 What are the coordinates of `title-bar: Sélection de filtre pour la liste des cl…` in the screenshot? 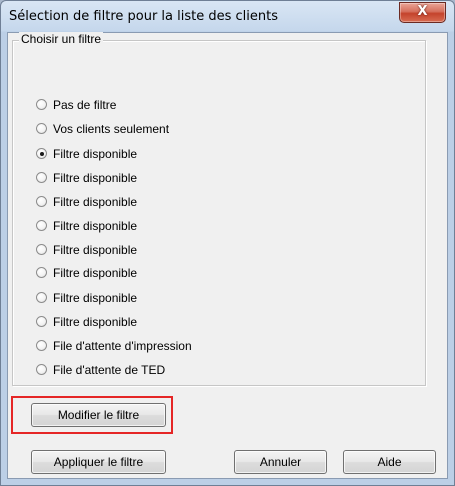 It's located at (227, 17).